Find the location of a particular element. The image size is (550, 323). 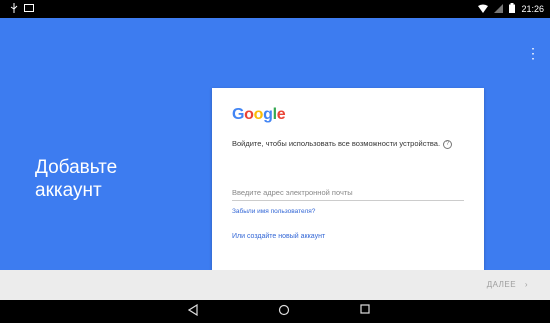

status-right: 21:26 is located at coordinates (511, 9).